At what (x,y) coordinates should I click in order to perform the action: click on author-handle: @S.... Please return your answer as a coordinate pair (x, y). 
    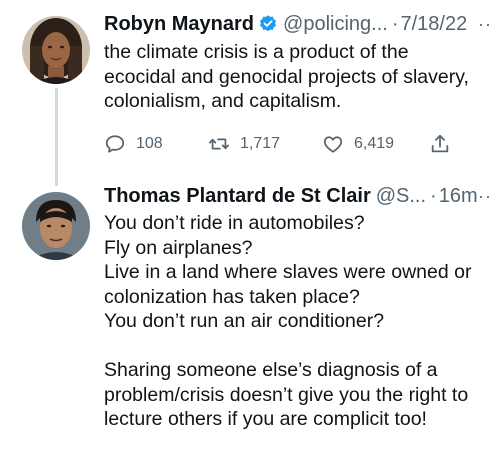
    Looking at the image, I should click on (401, 196).